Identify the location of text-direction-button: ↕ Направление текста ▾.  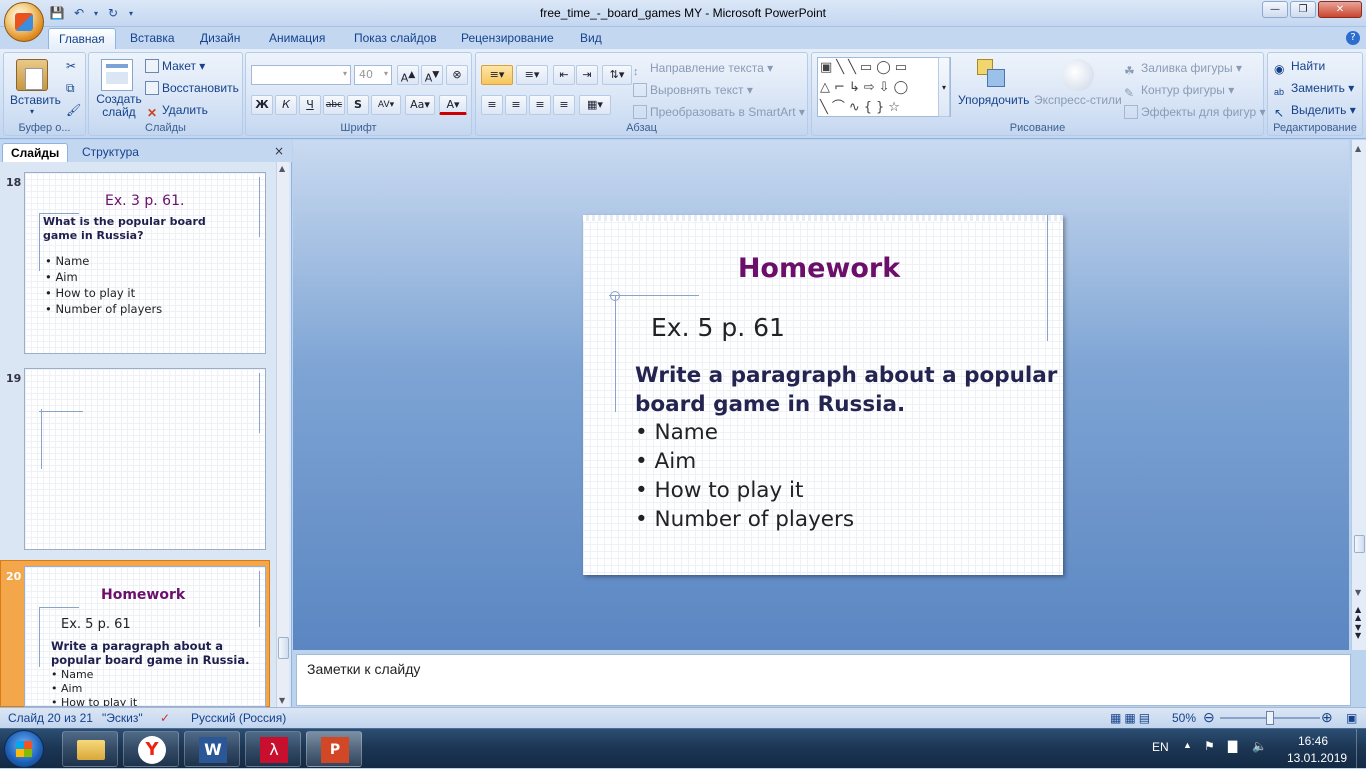
(703, 70).